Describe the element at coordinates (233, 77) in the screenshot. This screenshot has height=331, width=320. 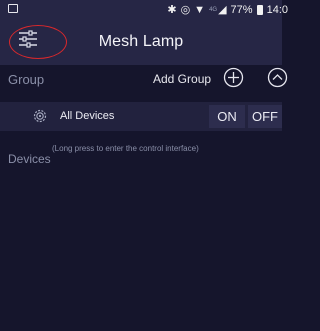
I see `plus-circle-icon` at that location.